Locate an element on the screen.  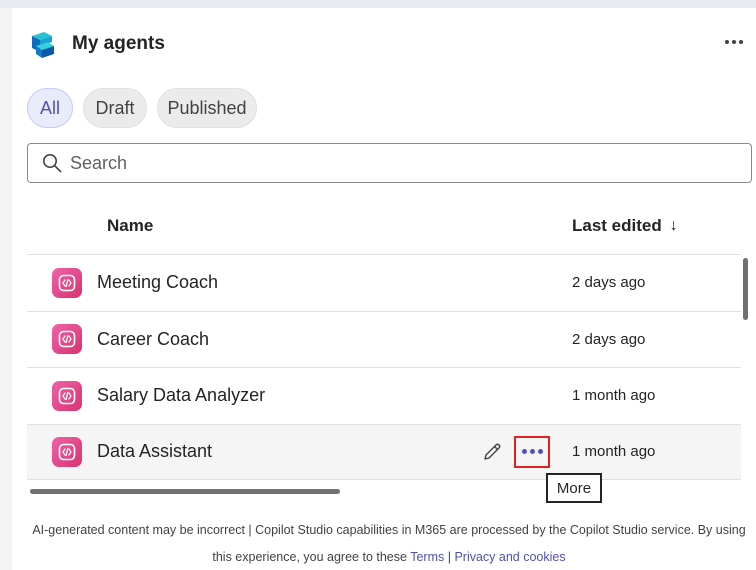
arrow-down-icon: ↓ is located at coordinates (673, 225).